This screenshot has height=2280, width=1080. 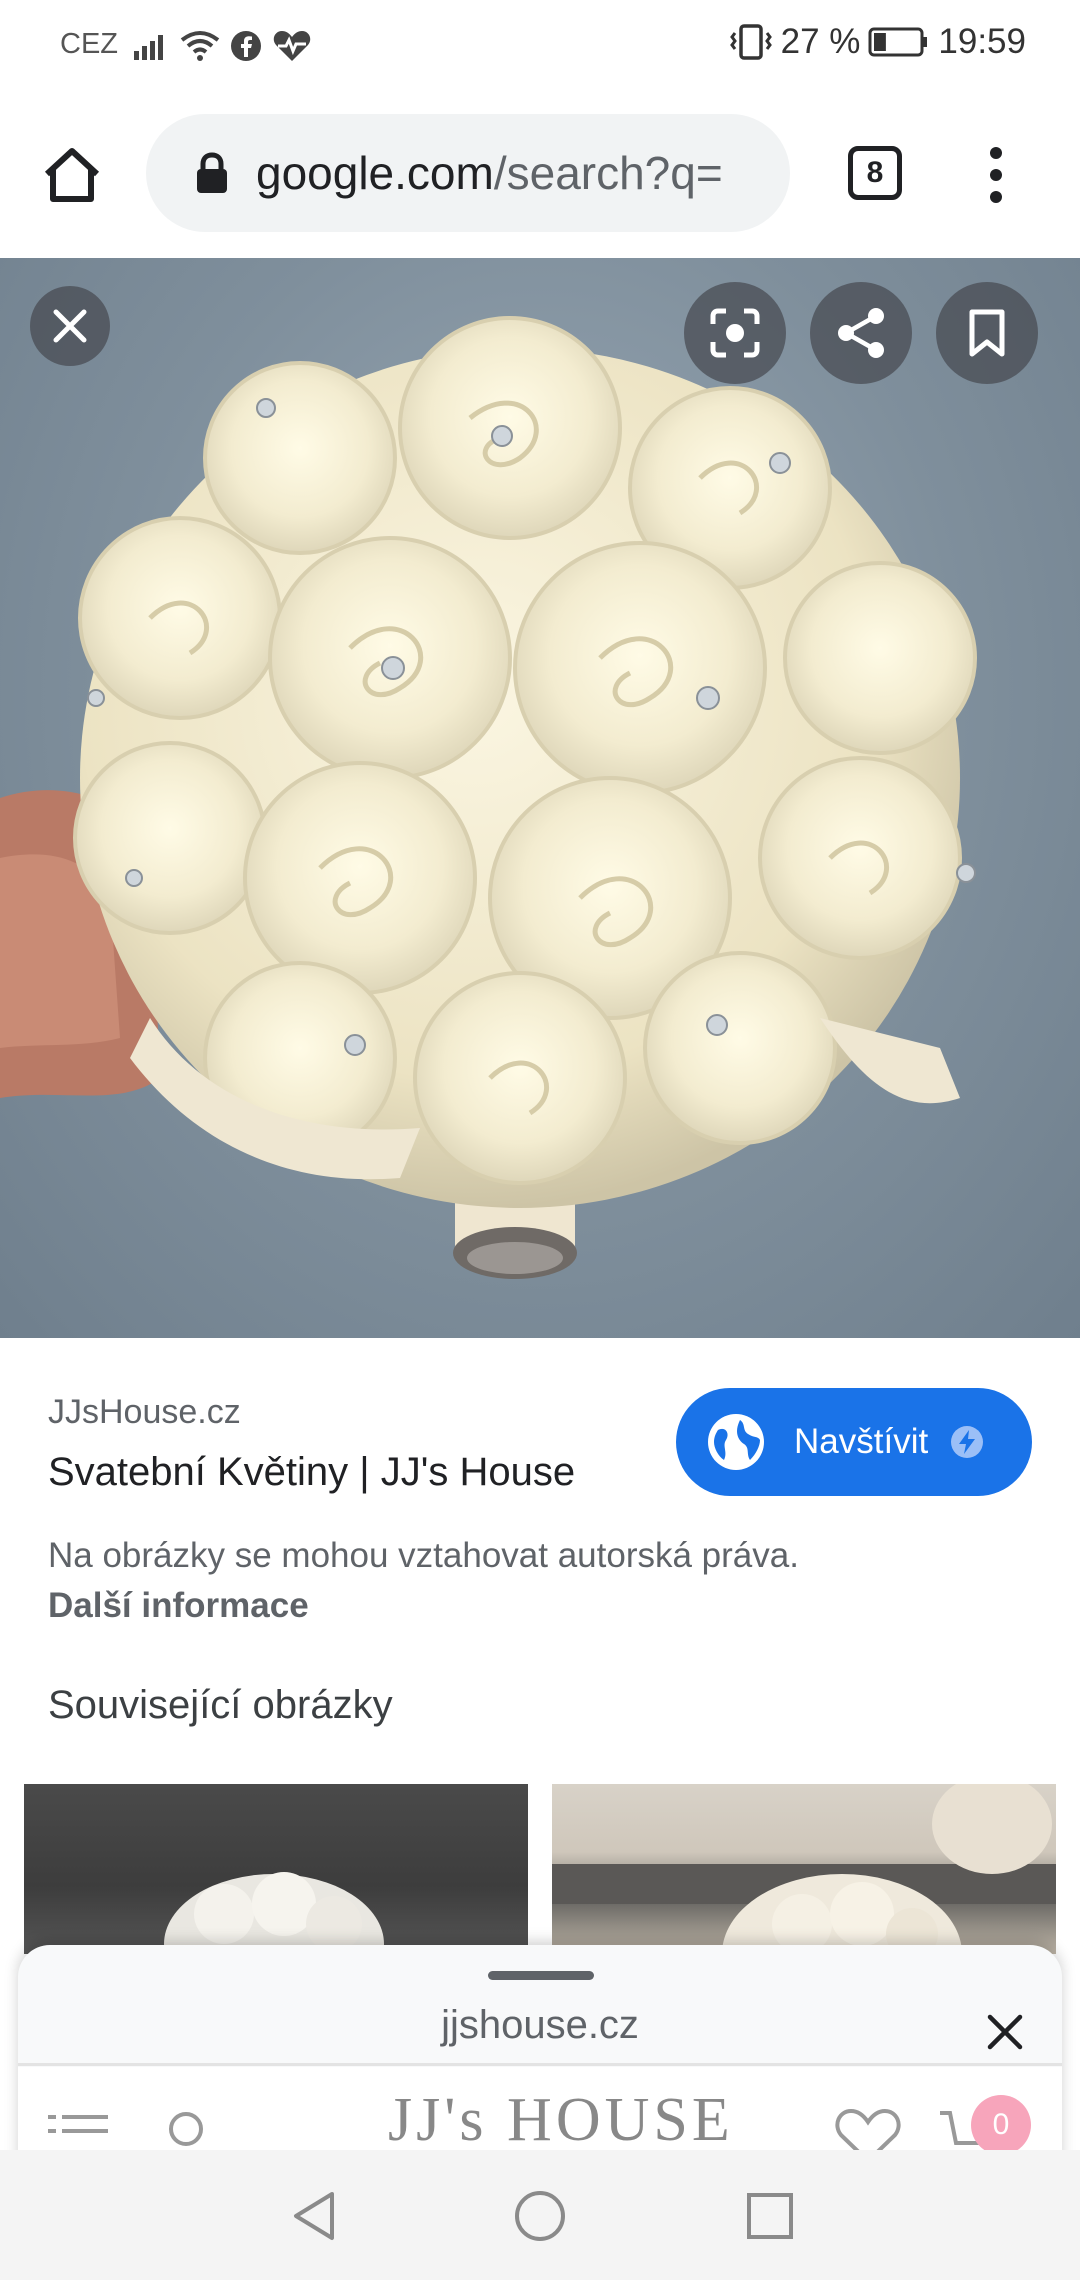 What do you see at coordinates (541, 1975) in the screenshot?
I see `sheet-drag-handle` at bounding box center [541, 1975].